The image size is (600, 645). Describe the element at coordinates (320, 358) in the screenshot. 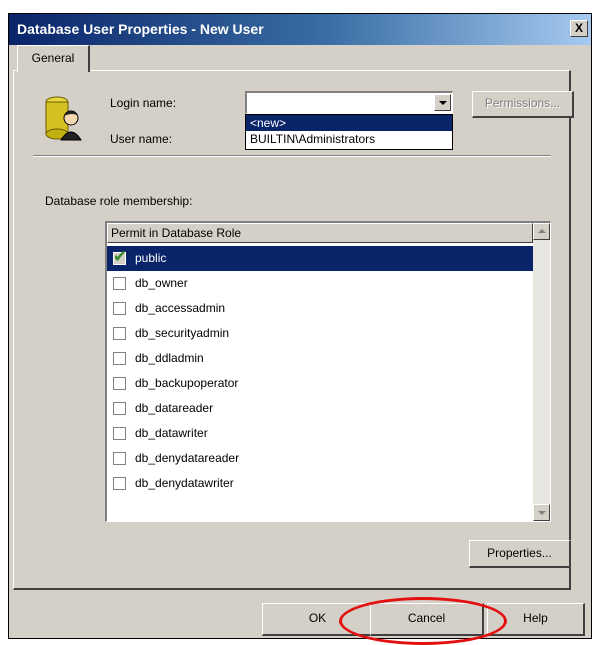

I see `role-row-db-ddladmin: db_ddladmin` at that location.